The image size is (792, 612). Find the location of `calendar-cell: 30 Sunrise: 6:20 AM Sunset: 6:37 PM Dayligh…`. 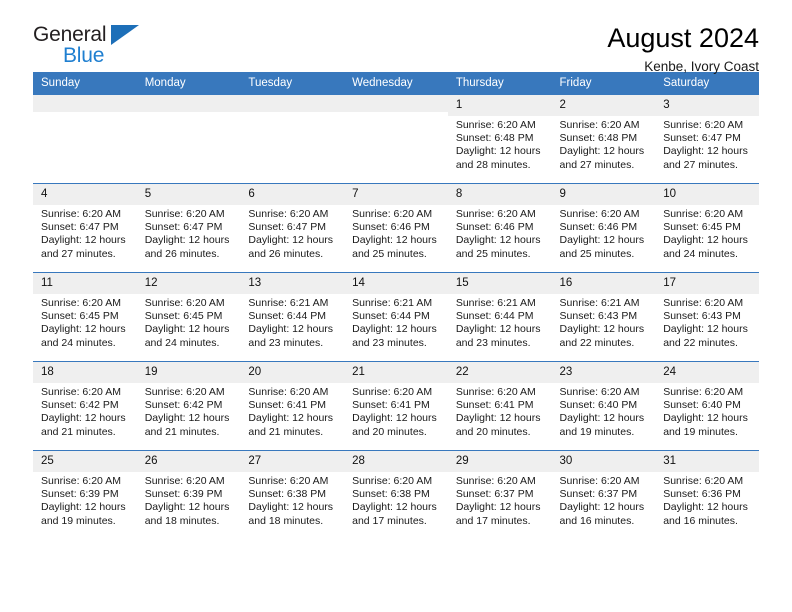

calendar-cell: 30 Sunrise: 6:20 AM Sunset: 6:37 PM Dayligh… is located at coordinates (603, 495).